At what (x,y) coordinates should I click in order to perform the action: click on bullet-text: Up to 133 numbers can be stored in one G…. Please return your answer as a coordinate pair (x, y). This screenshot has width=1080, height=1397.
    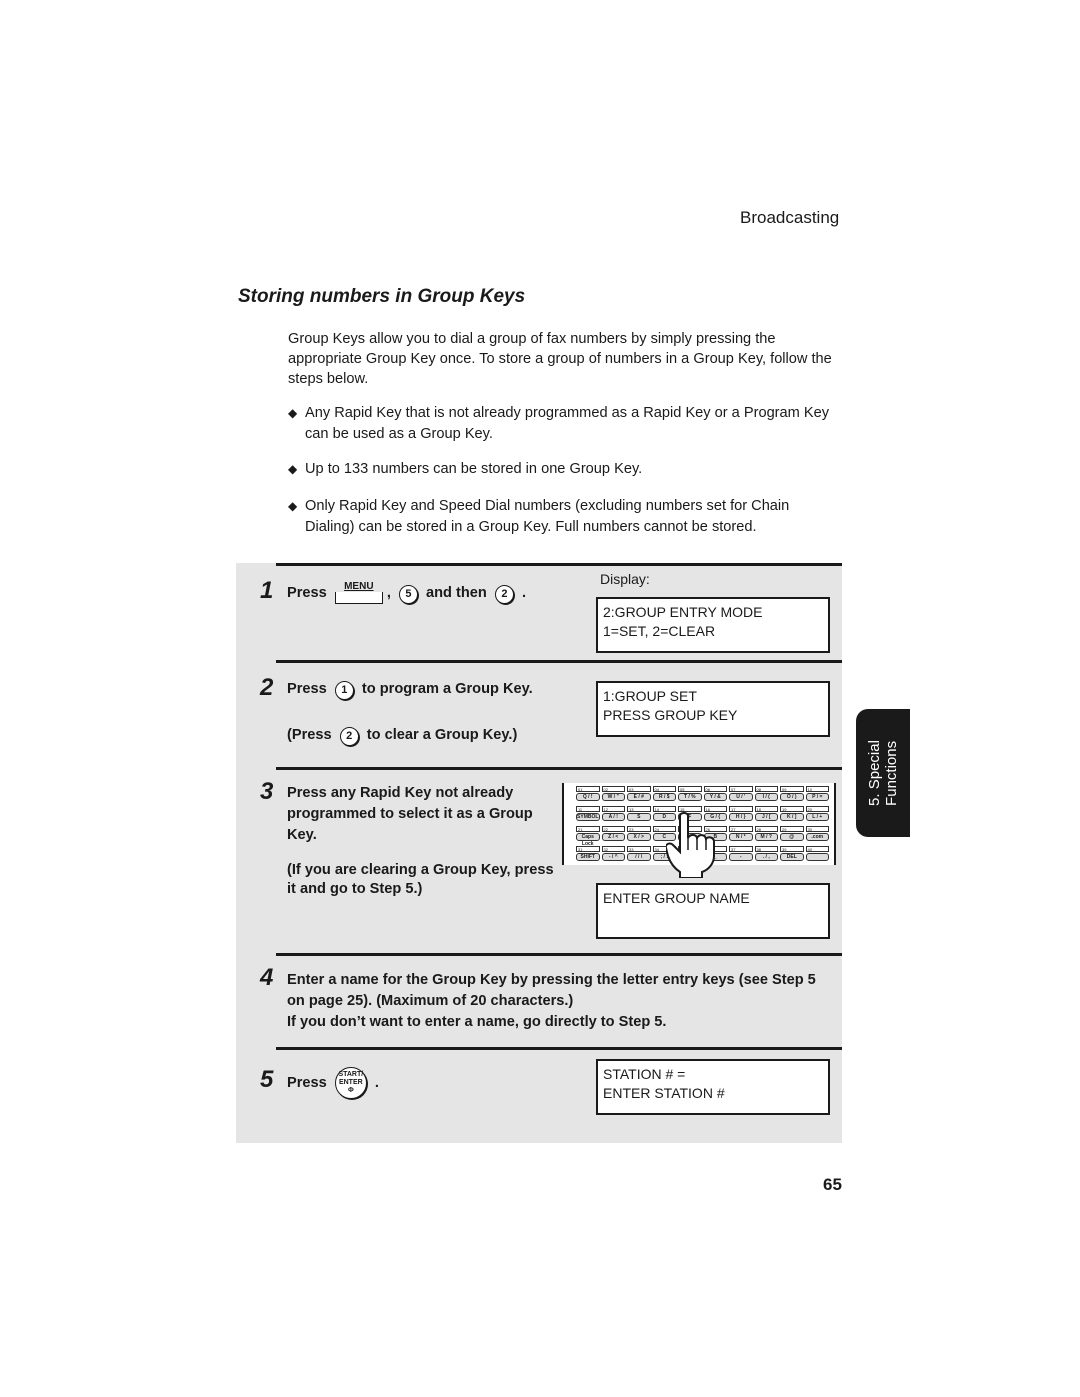
    Looking at the image, I should click on (474, 469).